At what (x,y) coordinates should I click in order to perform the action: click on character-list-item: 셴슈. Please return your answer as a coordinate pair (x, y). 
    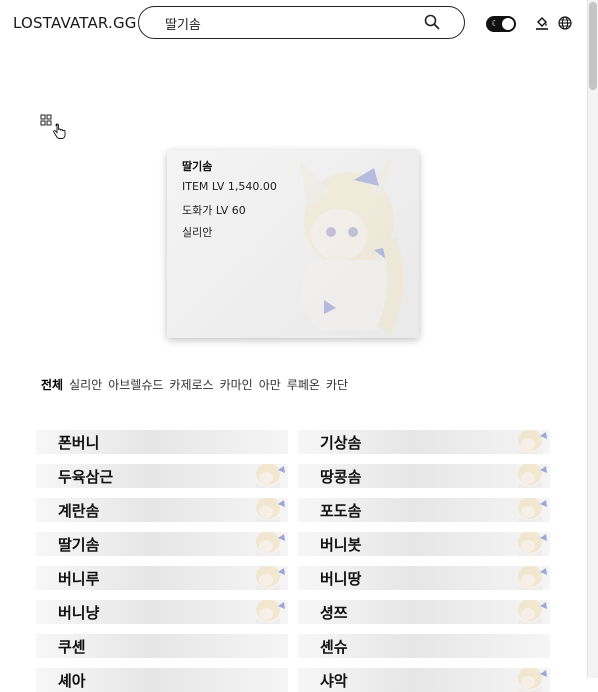
    Looking at the image, I should click on (424, 646).